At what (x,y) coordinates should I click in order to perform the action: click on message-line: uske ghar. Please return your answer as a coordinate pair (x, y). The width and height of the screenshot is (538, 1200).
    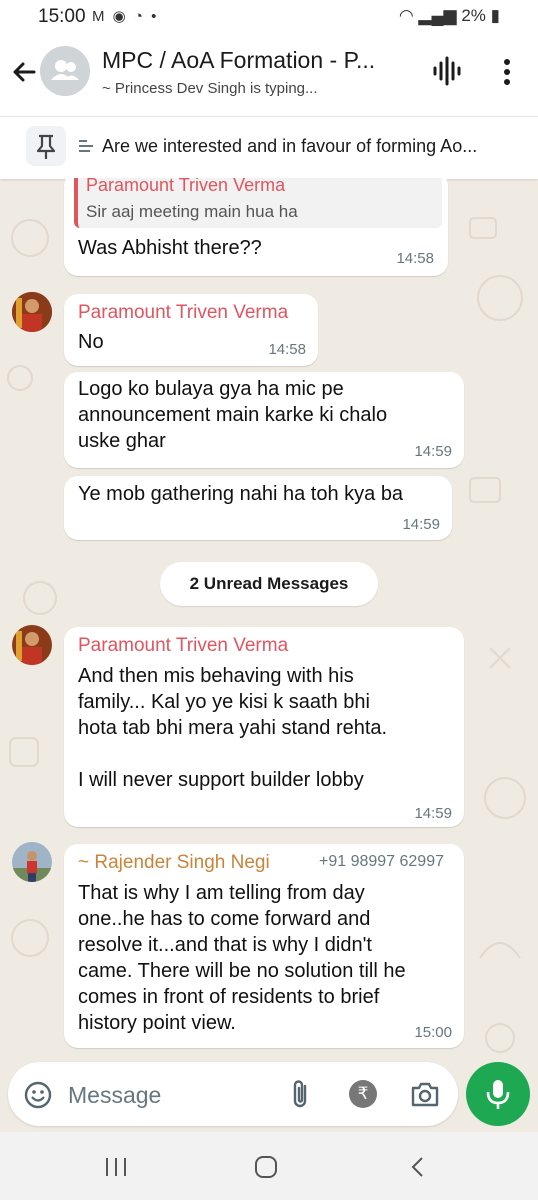
    Looking at the image, I should click on (122, 441).